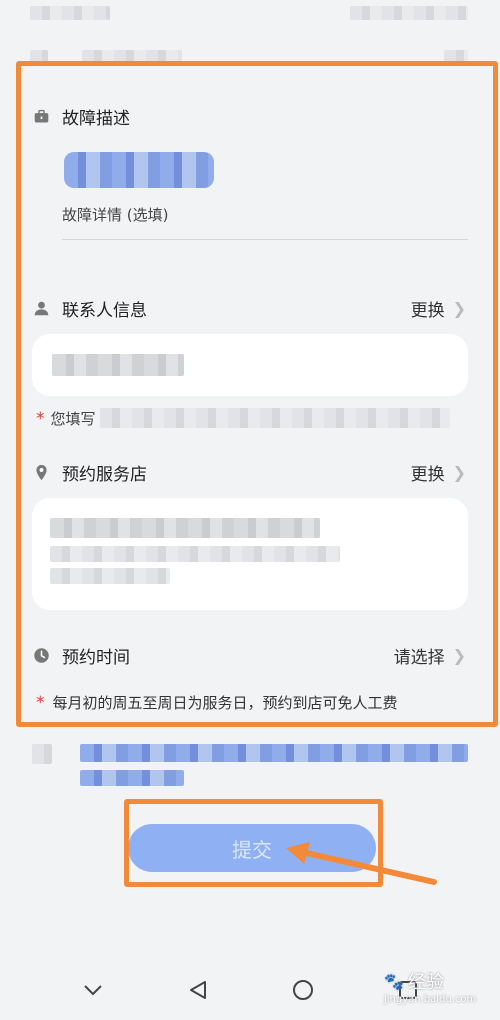 This screenshot has width=500, height=1020. I want to click on blurred-top-right, so click(409, 13).